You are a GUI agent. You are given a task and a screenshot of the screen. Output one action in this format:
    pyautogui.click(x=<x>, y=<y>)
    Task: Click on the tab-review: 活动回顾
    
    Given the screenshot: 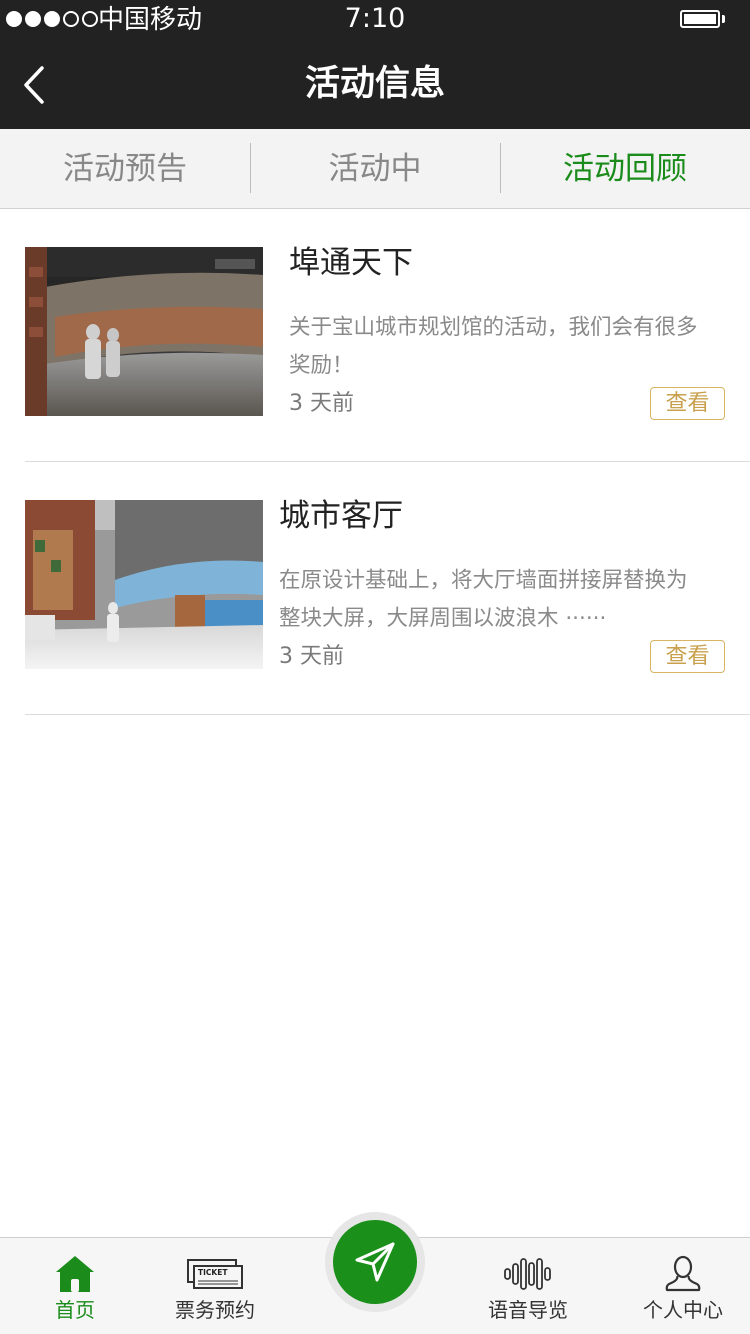 What is the action you would take?
    pyautogui.click(x=625, y=168)
    